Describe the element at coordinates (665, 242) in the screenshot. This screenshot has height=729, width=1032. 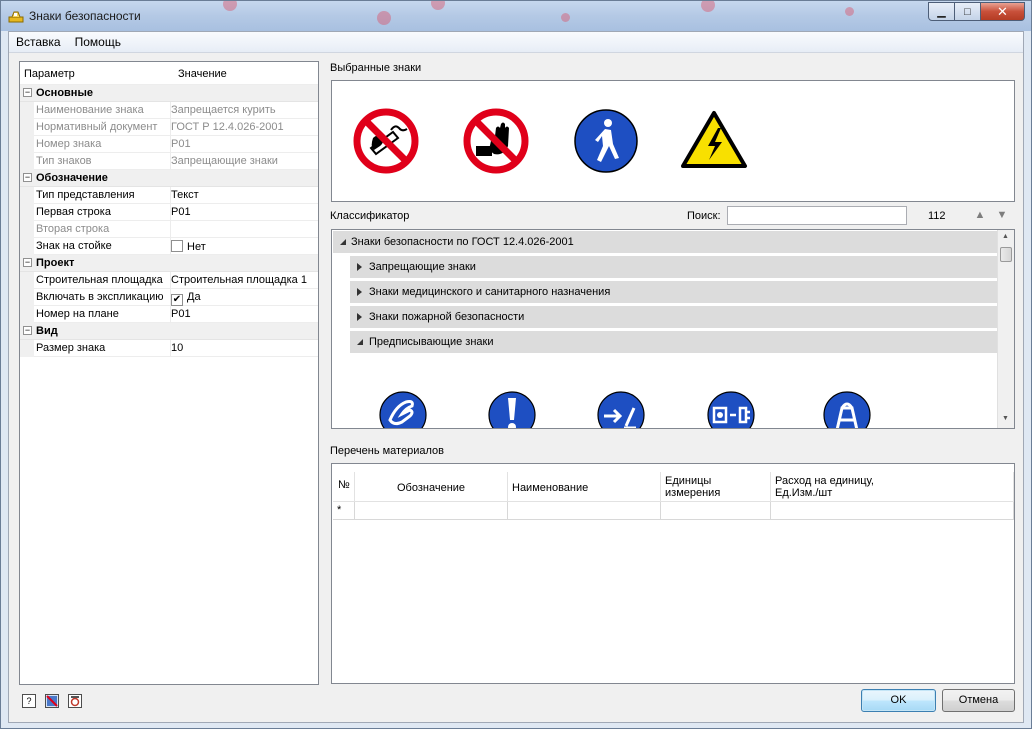
I see `tree-root: Знаки безопасности по ГОСТ 12.4.026-2001` at that location.